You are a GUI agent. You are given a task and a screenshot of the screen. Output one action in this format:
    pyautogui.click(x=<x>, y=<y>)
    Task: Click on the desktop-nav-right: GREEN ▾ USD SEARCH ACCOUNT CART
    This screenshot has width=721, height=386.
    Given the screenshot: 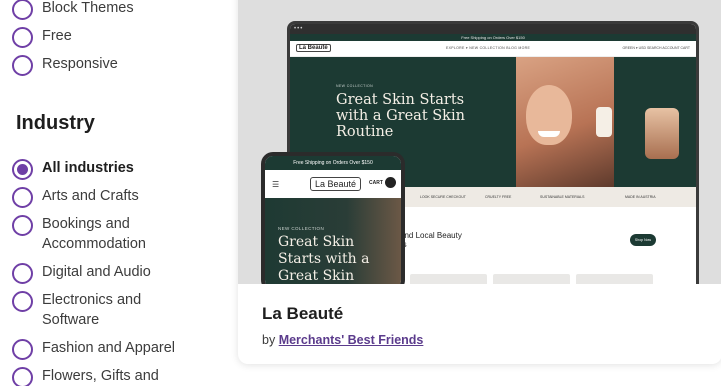 What is the action you would take?
    pyautogui.click(x=656, y=48)
    